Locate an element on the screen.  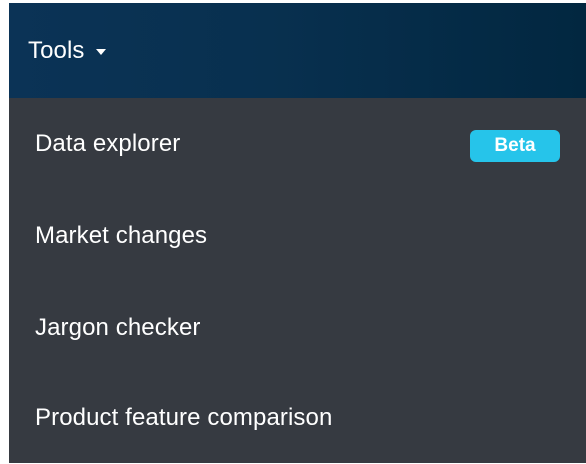
menu-item-label: Jargon checker is located at coordinates (118, 327).